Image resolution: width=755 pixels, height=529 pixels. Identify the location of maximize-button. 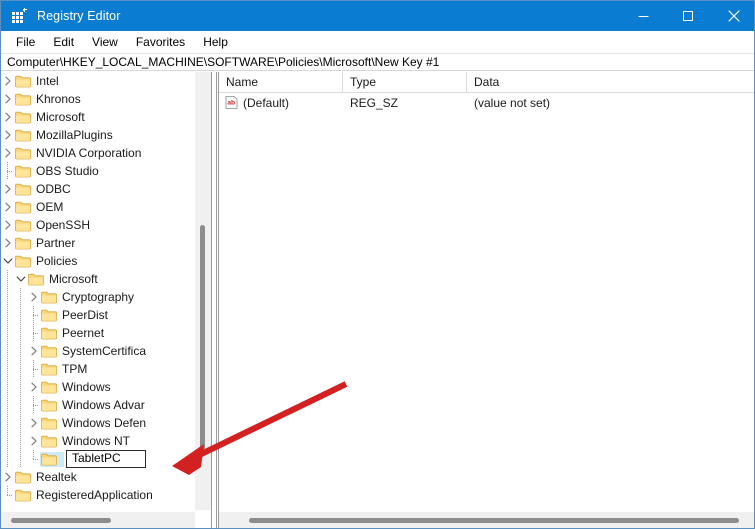
(688, 16).